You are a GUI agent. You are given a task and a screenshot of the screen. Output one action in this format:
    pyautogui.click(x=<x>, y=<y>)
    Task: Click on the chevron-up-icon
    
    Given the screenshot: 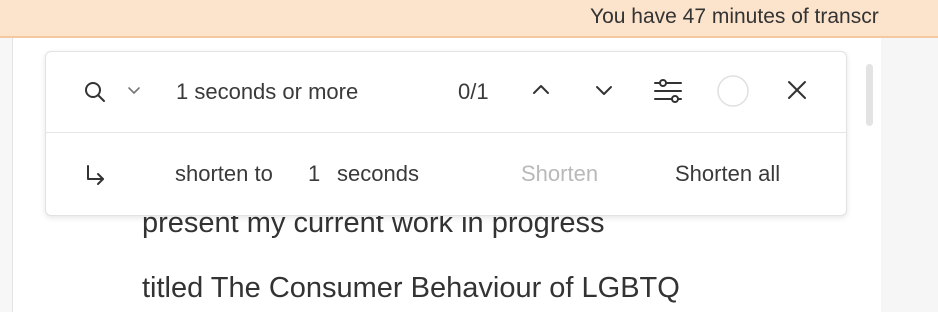 What is the action you would take?
    pyautogui.click(x=541, y=92)
    